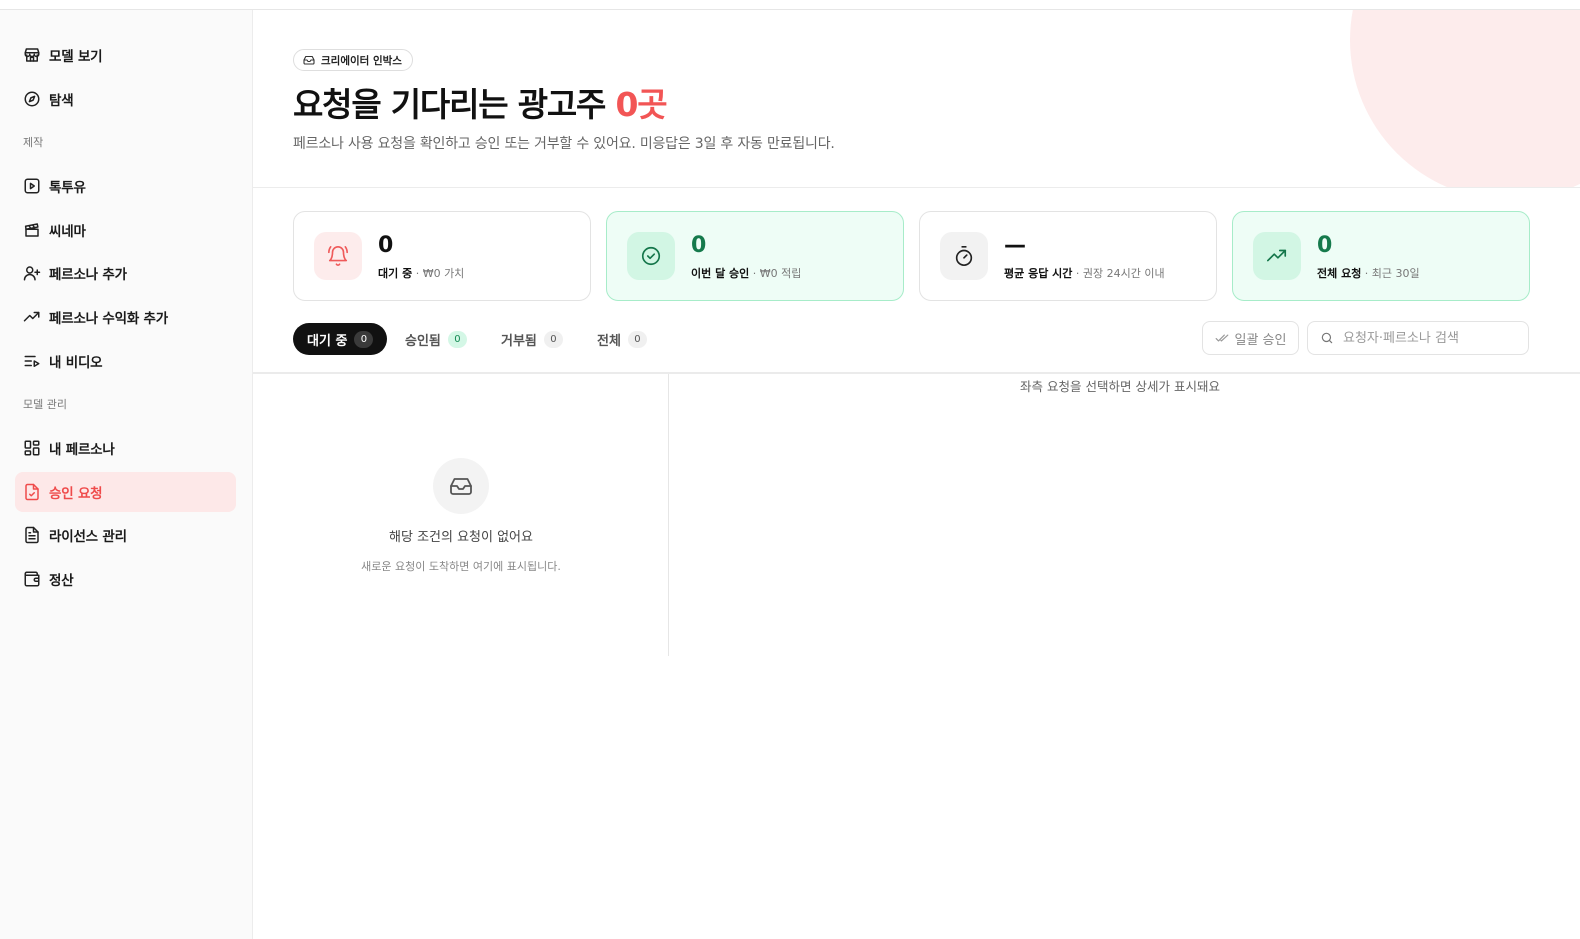 This screenshot has width=1580, height=939. What do you see at coordinates (436, 339) in the screenshot?
I see `tab-approved: 승인됨 0` at bounding box center [436, 339].